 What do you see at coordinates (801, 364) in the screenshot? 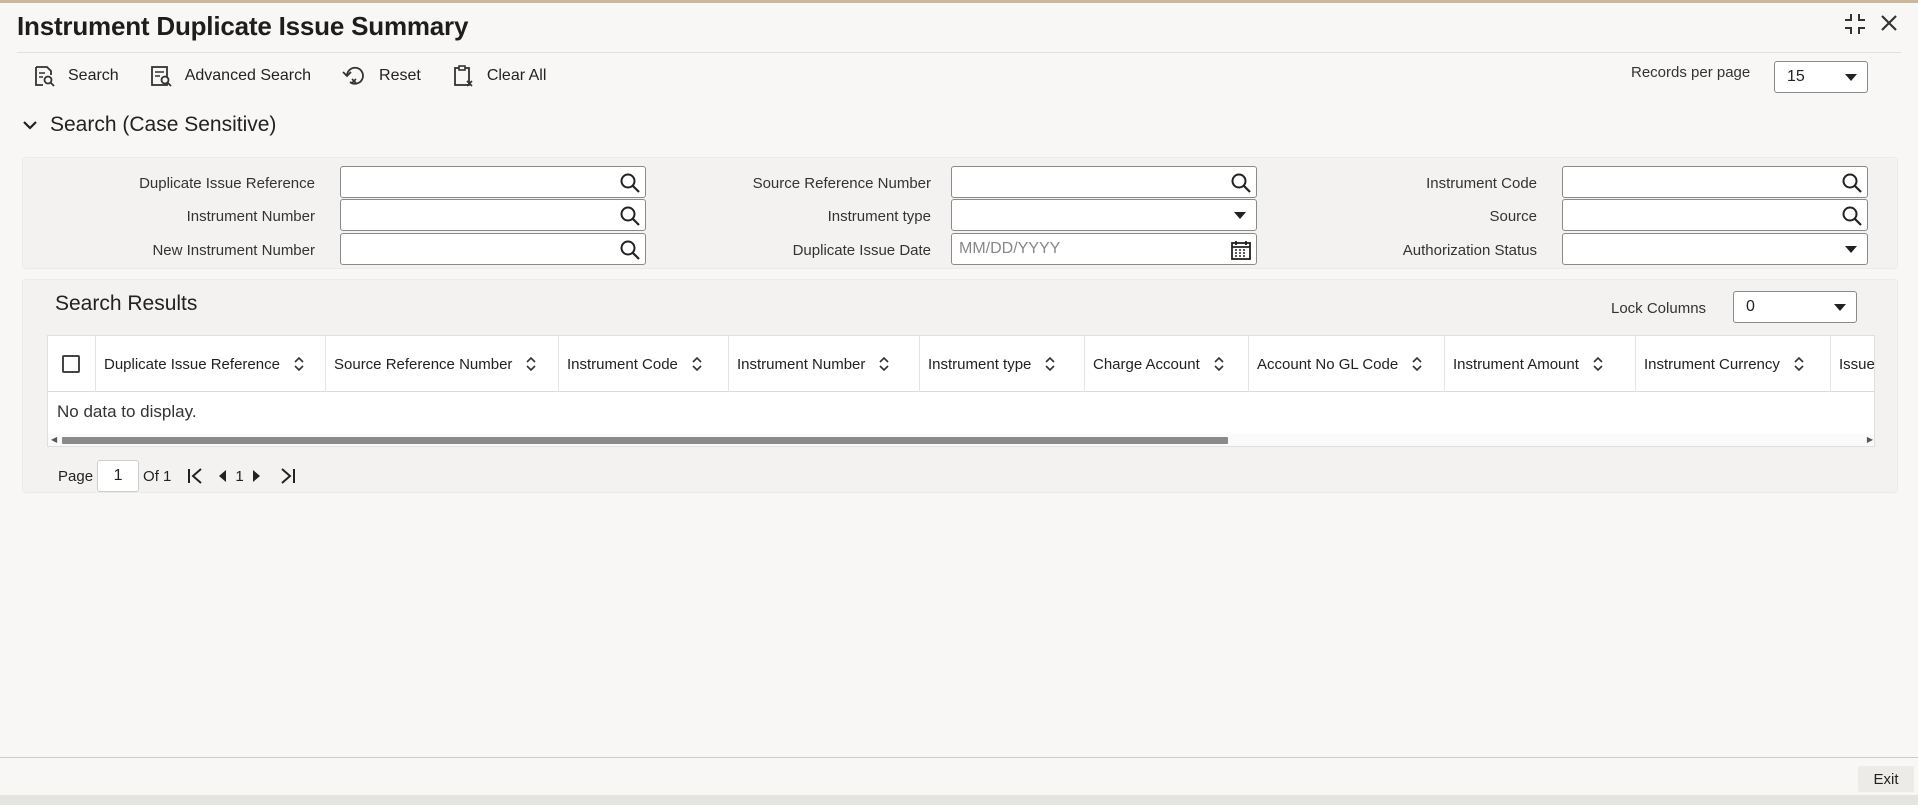
I see `column-label: Instrument Number` at bounding box center [801, 364].